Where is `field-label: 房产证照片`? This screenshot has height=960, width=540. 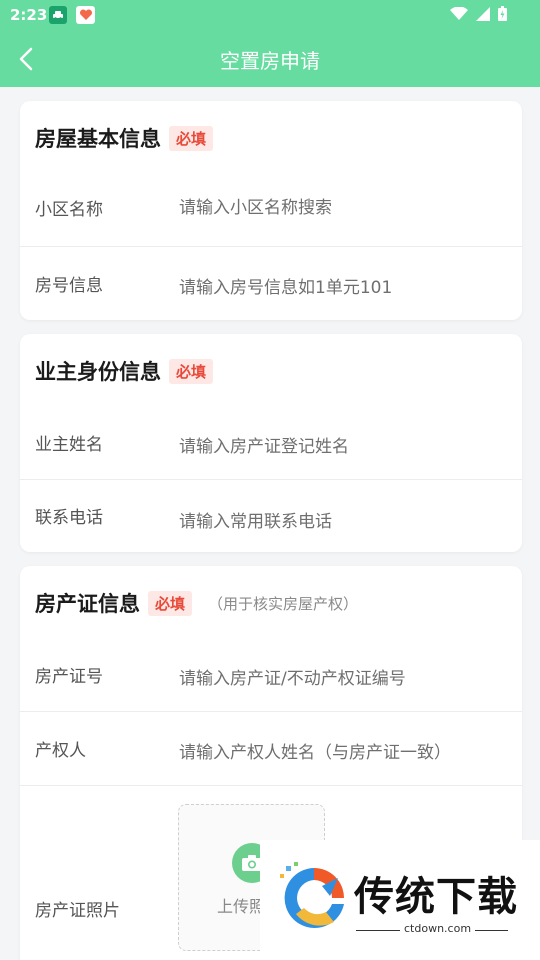
field-label: 房产证照片 is located at coordinates (77, 911).